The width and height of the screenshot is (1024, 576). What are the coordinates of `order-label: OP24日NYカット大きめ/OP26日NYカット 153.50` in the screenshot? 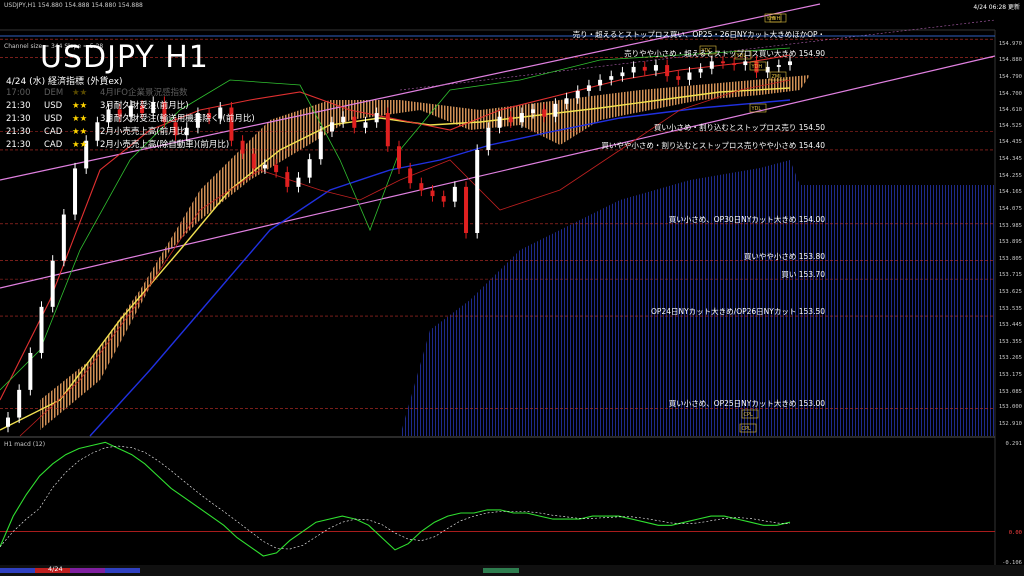 It's located at (738, 312).